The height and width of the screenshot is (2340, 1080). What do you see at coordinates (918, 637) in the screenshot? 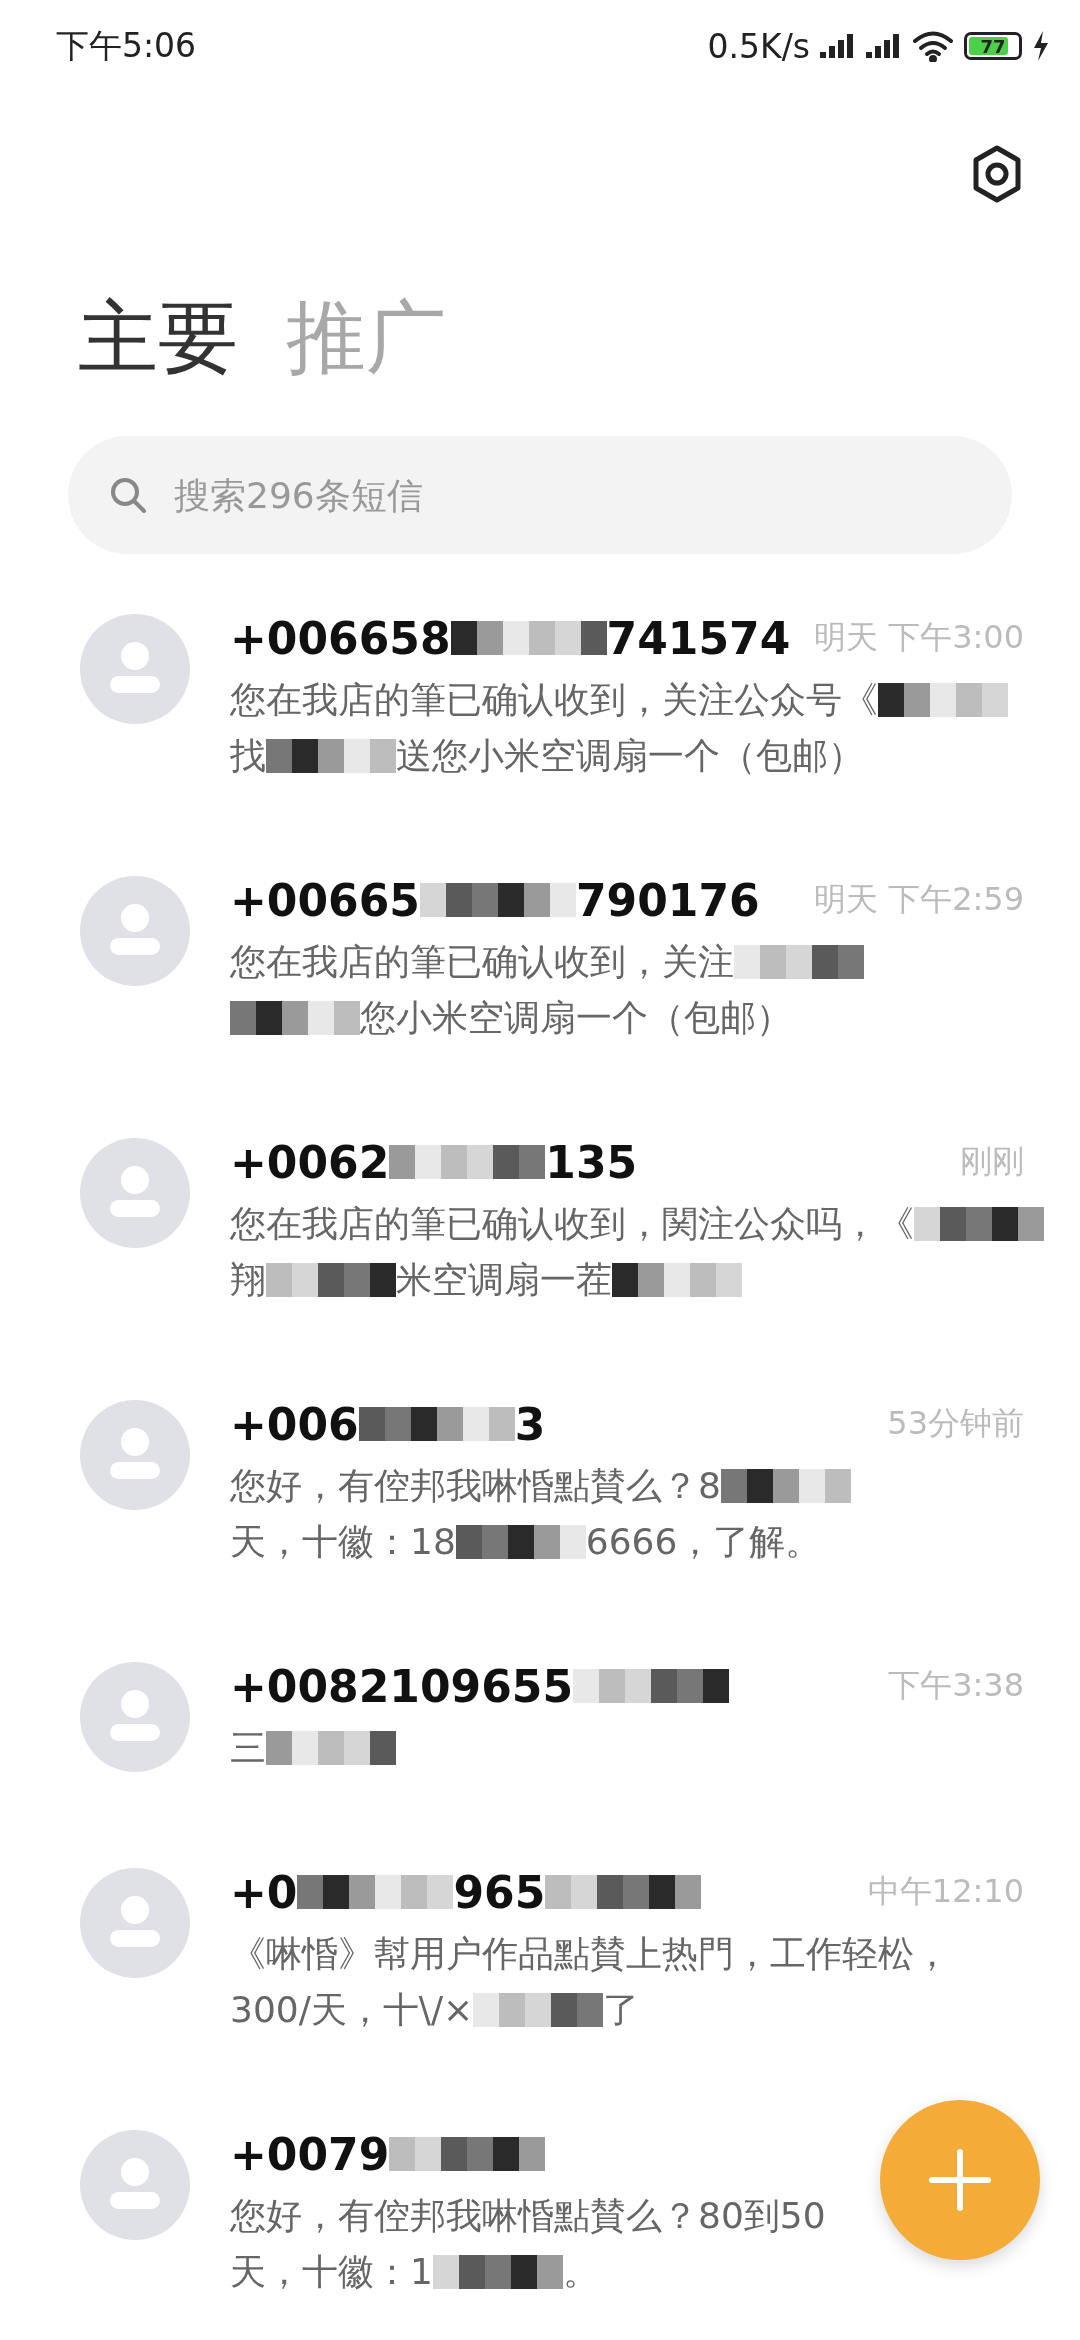
I see `message-time: 明天 下午3:00` at bounding box center [918, 637].